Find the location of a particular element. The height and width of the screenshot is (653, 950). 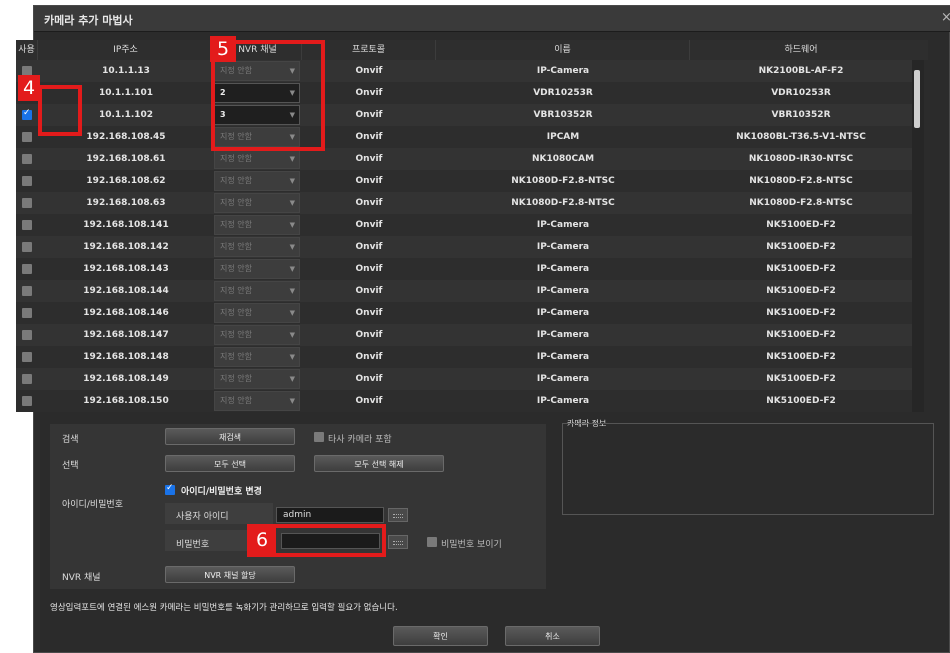

deselect-all-button: 모두 선택 해제 is located at coordinates (379, 463).